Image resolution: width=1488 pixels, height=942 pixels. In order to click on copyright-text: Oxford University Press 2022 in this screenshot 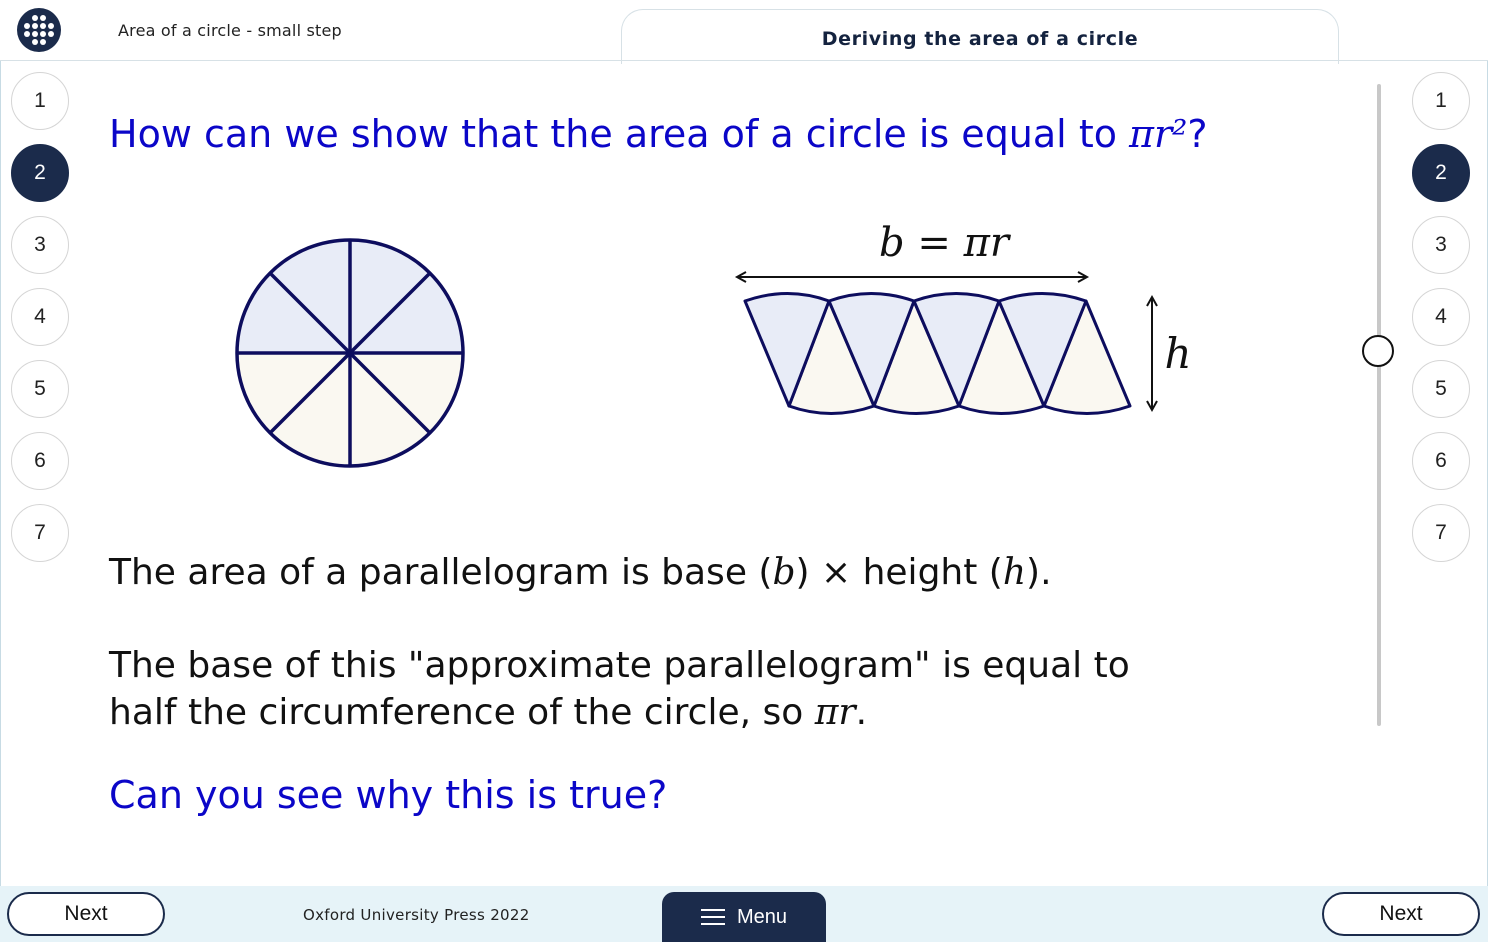, I will do `click(416, 915)`.